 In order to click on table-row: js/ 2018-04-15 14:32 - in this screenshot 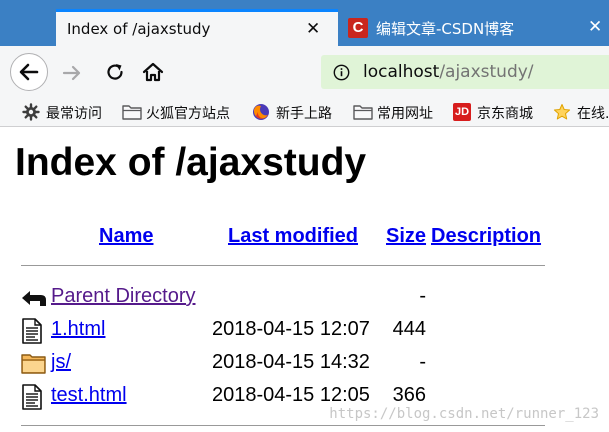, I will do `click(304, 364)`.